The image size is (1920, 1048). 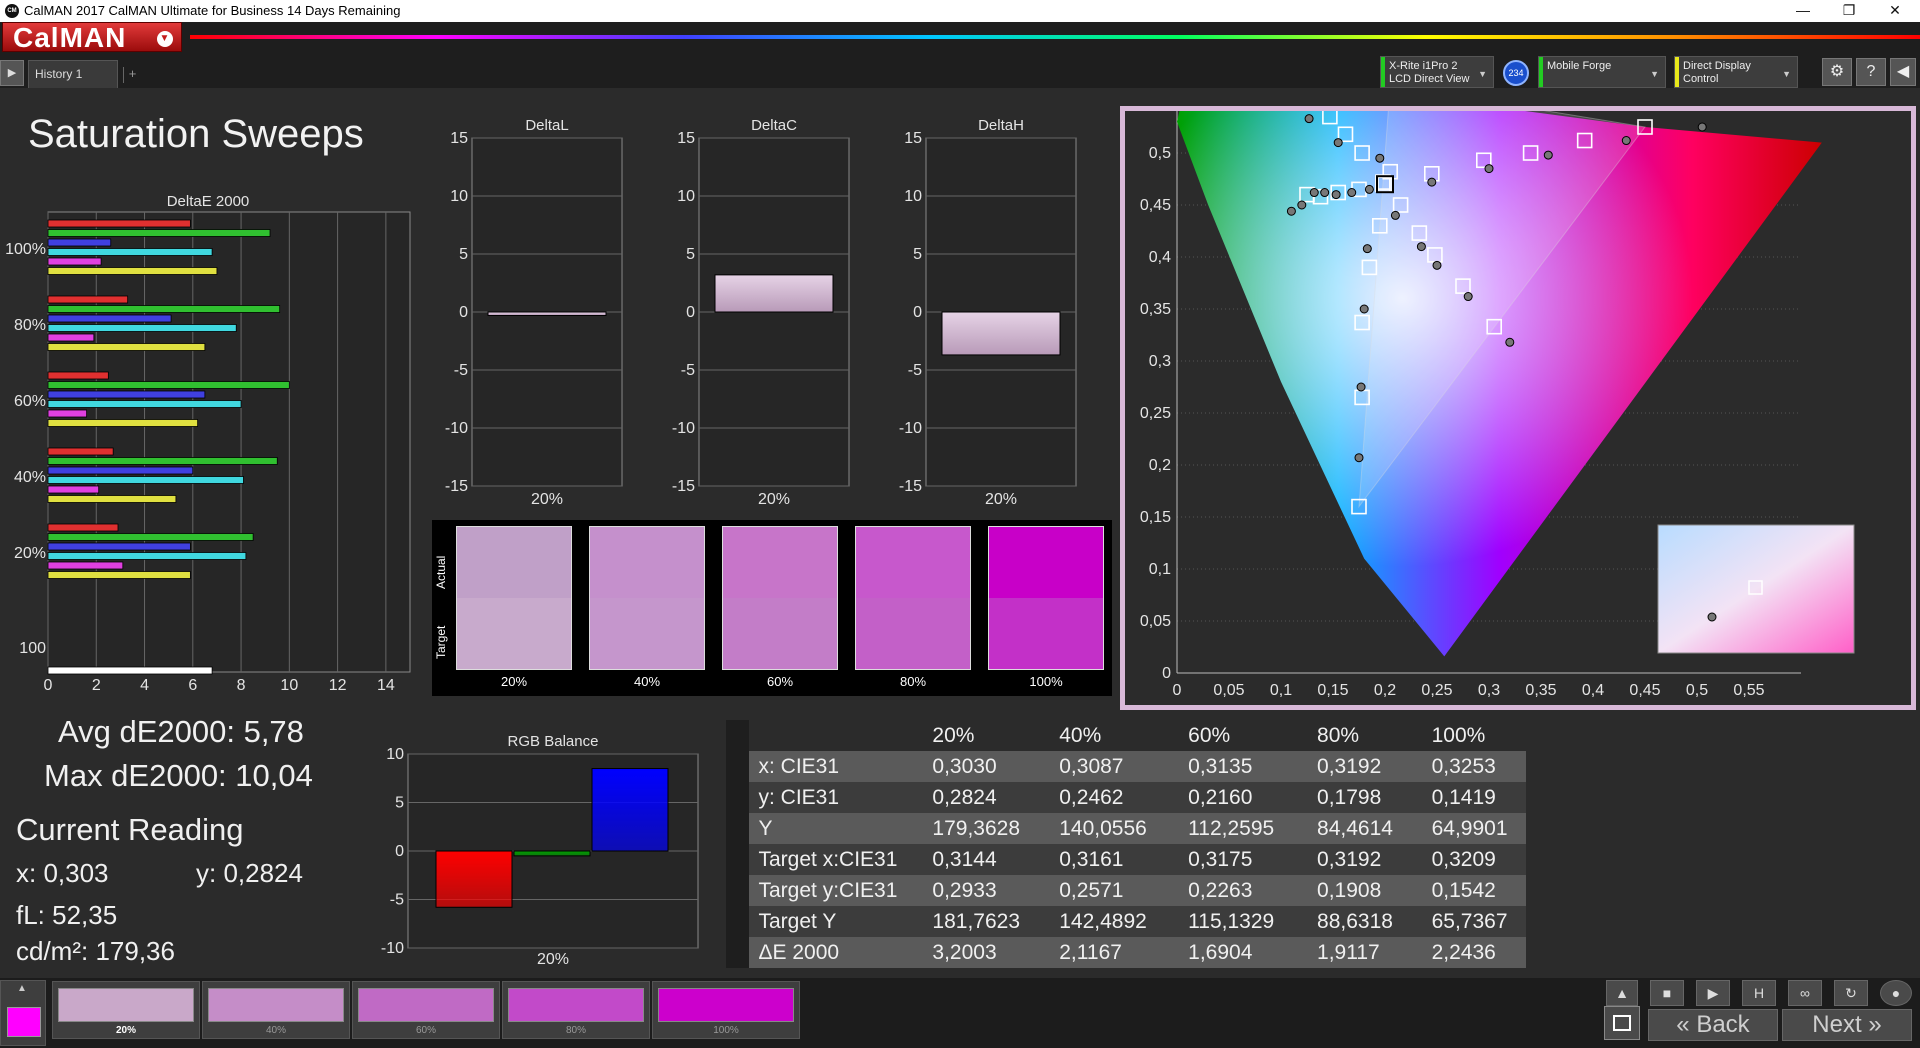 What do you see at coordinates (1847, 1025) in the screenshot?
I see `next-button: Next »` at bounding box center [1847, 1025].